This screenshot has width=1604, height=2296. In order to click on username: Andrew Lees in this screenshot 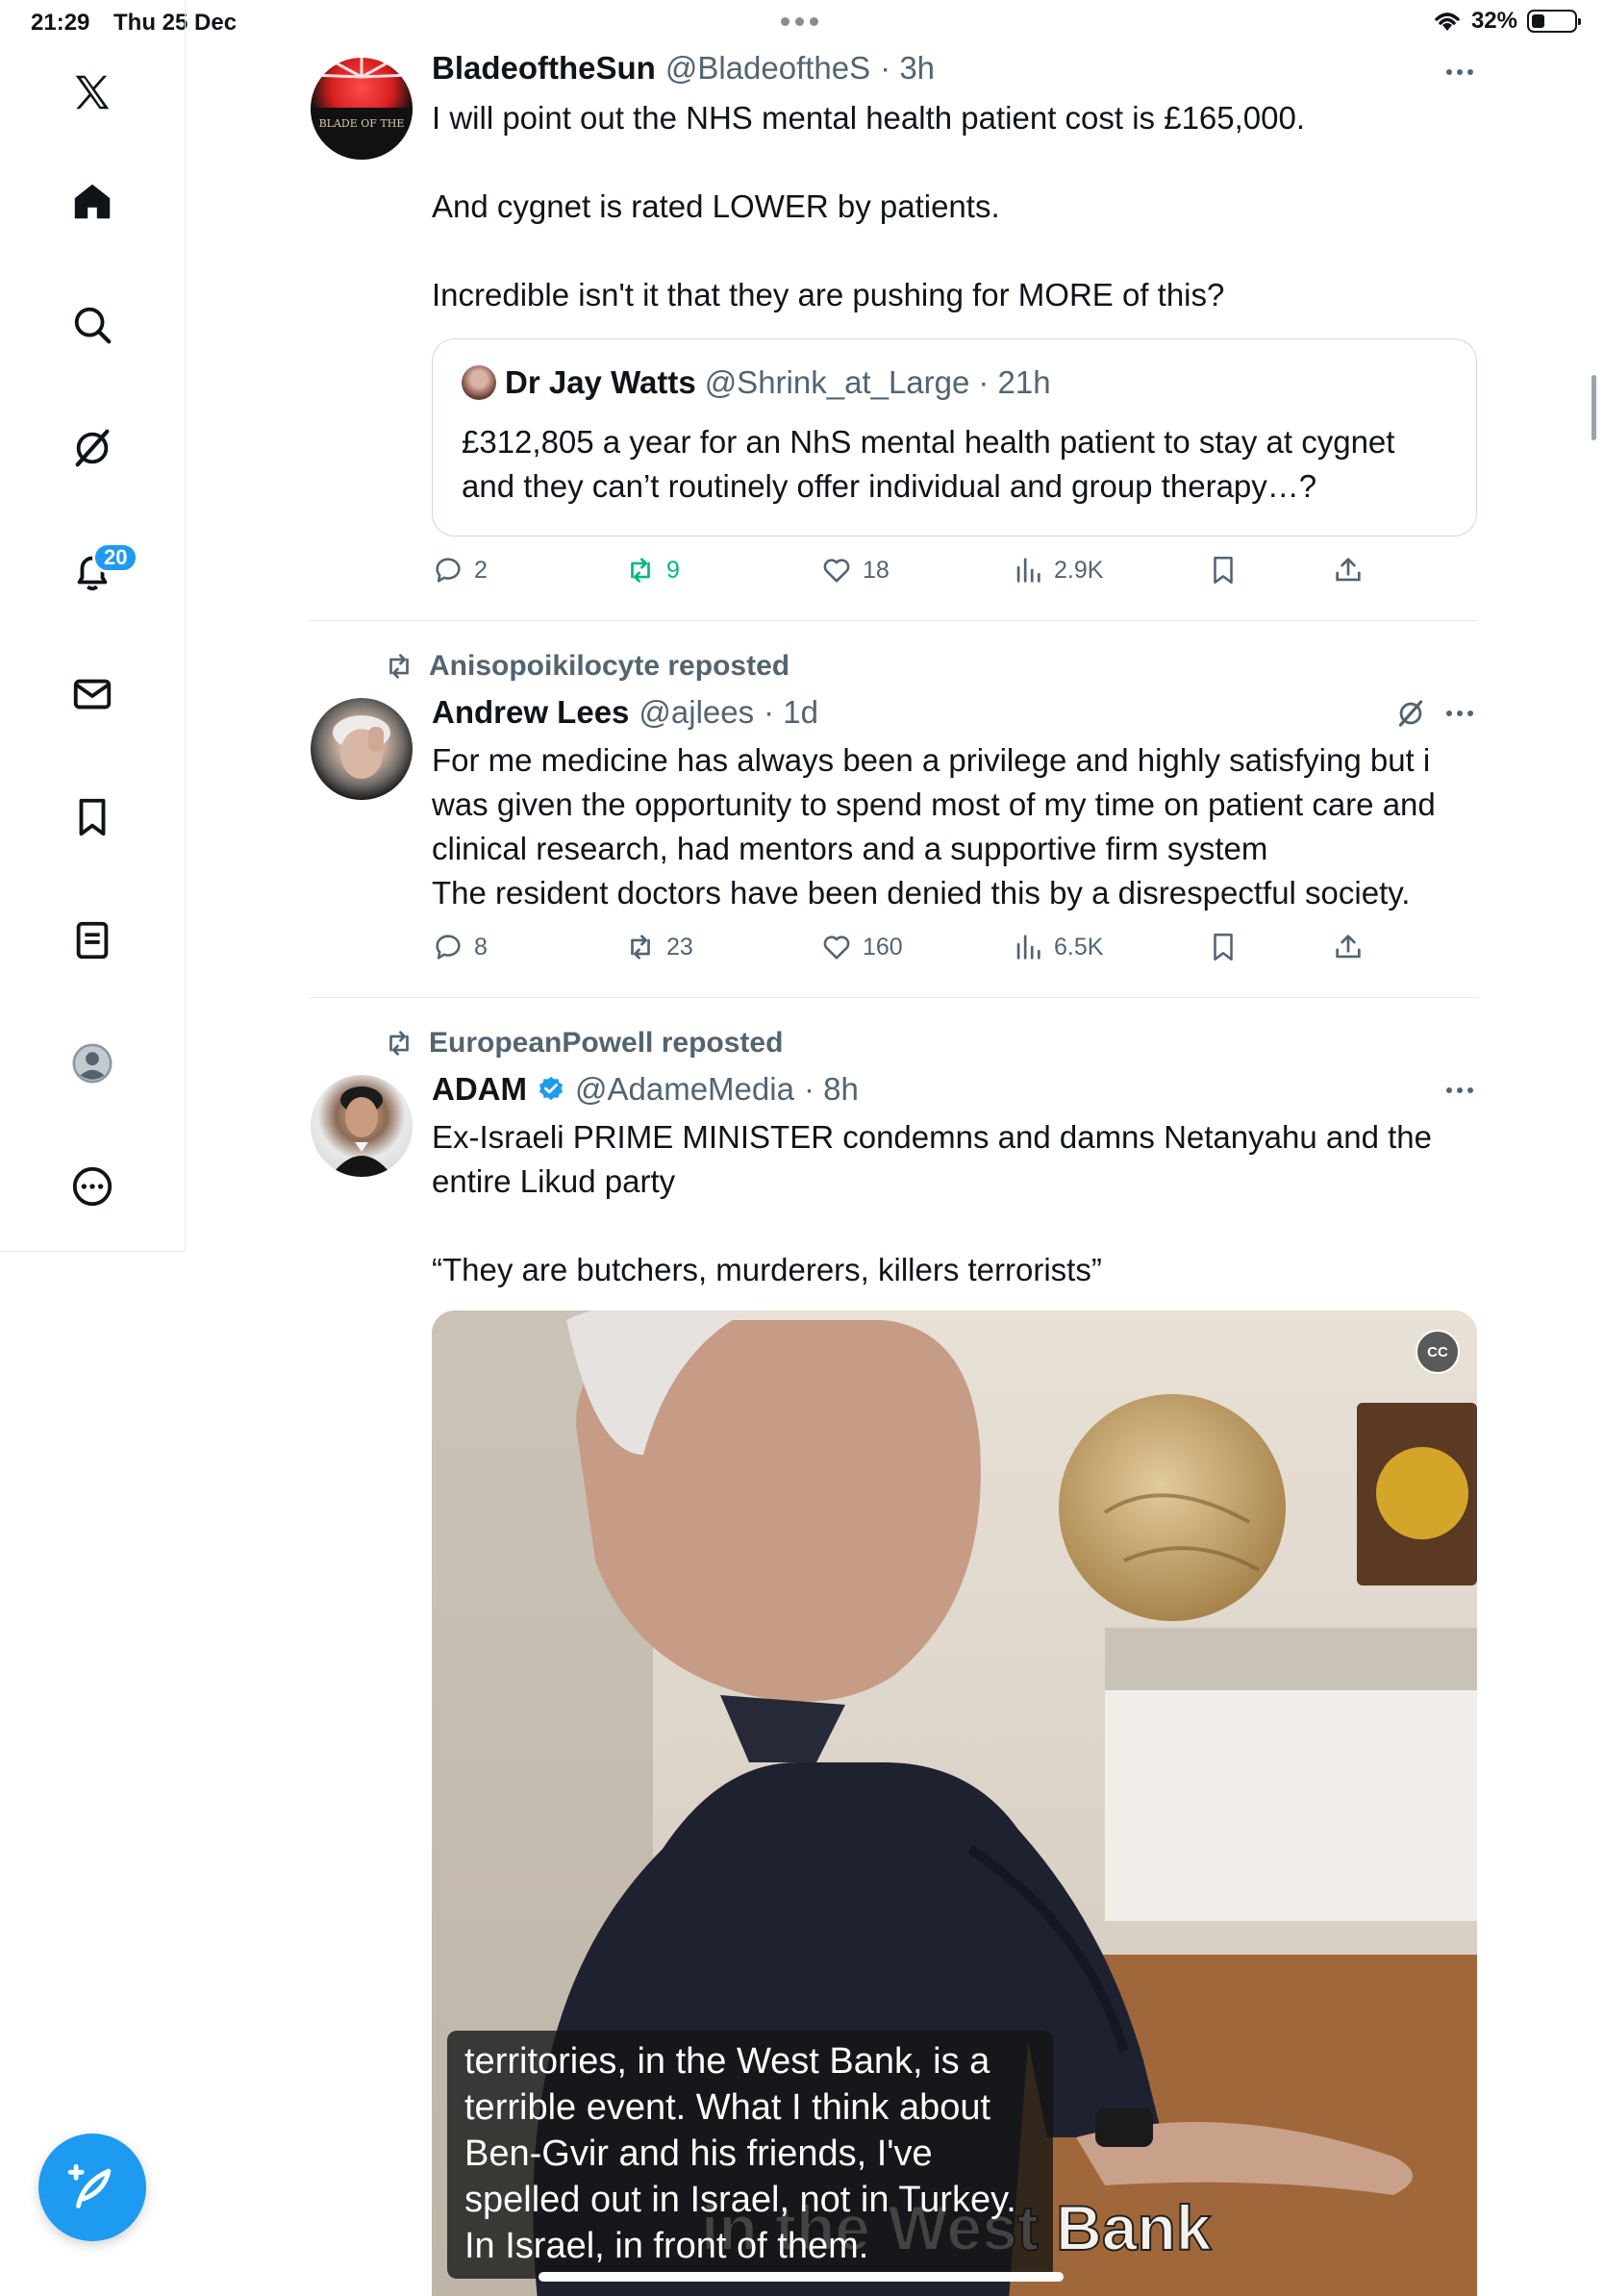, I will do `click(530, 712)`.